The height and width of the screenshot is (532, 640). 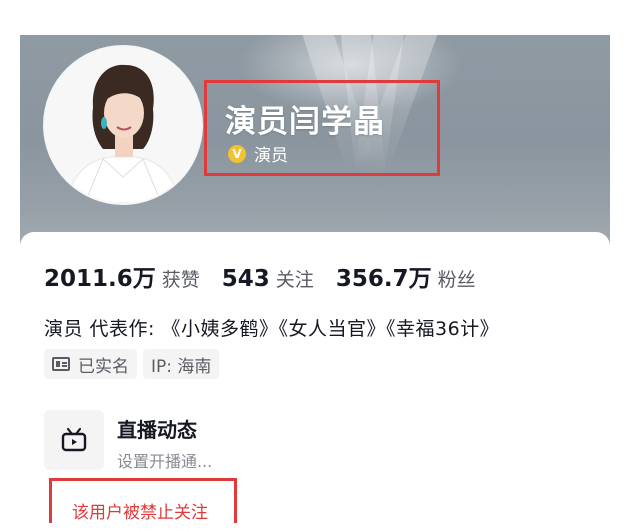 I want to click on avatar-portrait, so click(x=123, y=125).